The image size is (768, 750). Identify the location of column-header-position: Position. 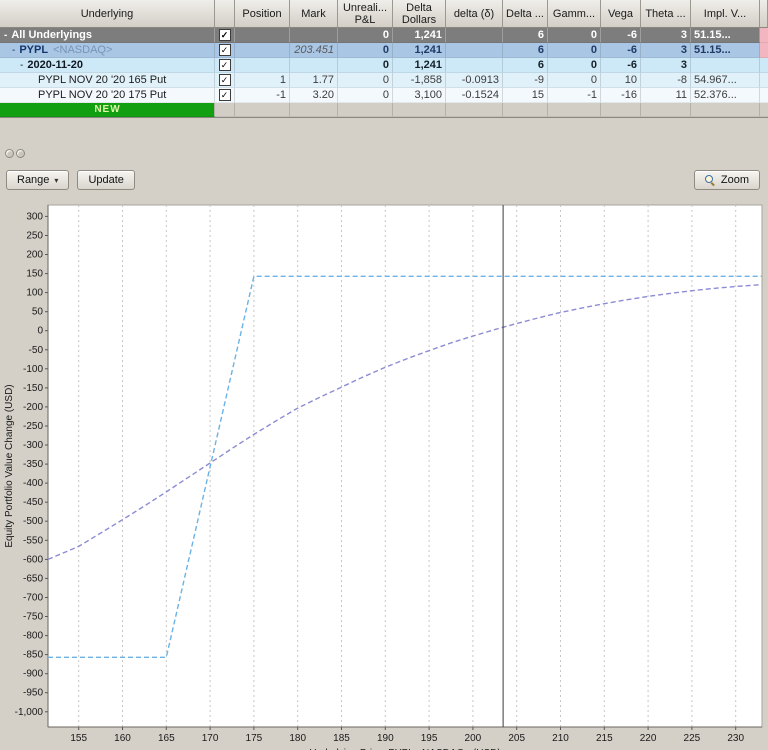
(262, 14).